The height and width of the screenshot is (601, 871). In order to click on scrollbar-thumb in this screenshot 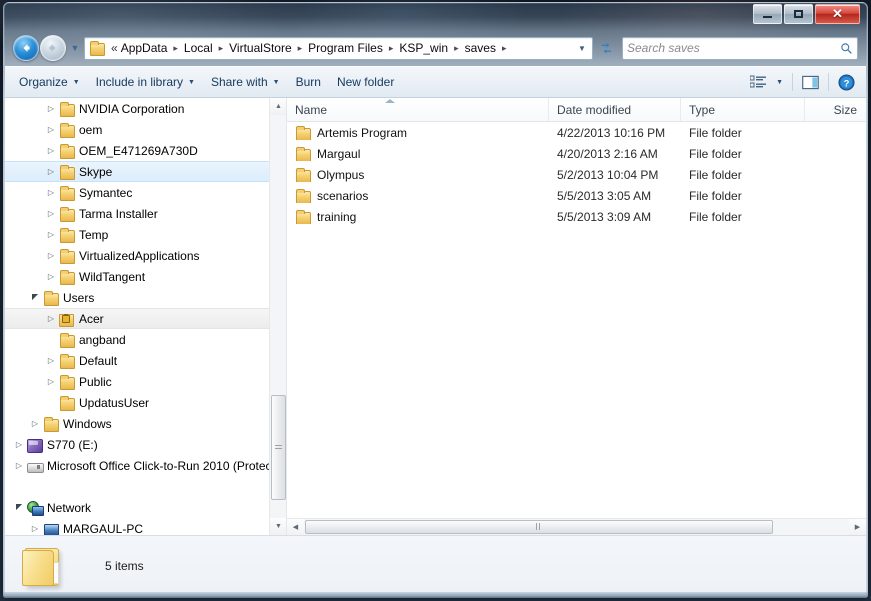, I will do `click(278, 447)`.